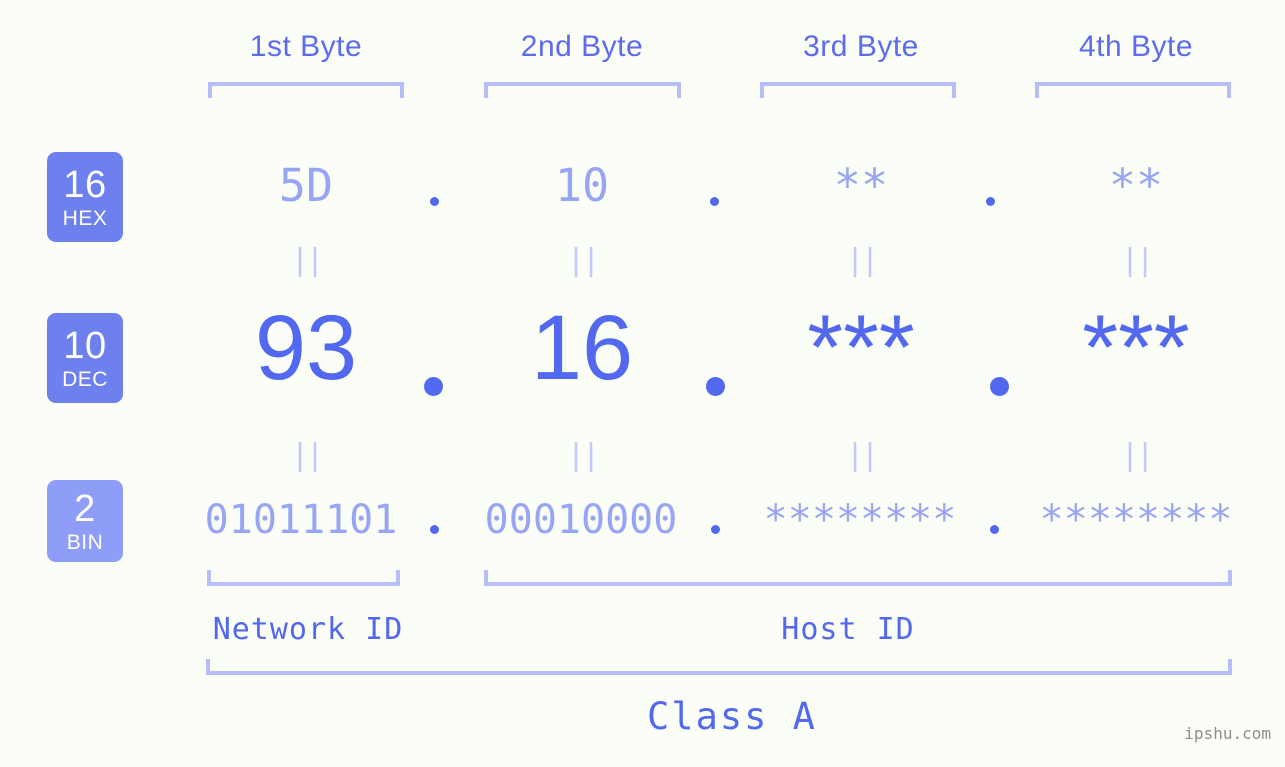 Image resolution: width=1285 pixels, height=767 pixels. I want to click on bin-byte-1: 01011101, so click(301, 520).